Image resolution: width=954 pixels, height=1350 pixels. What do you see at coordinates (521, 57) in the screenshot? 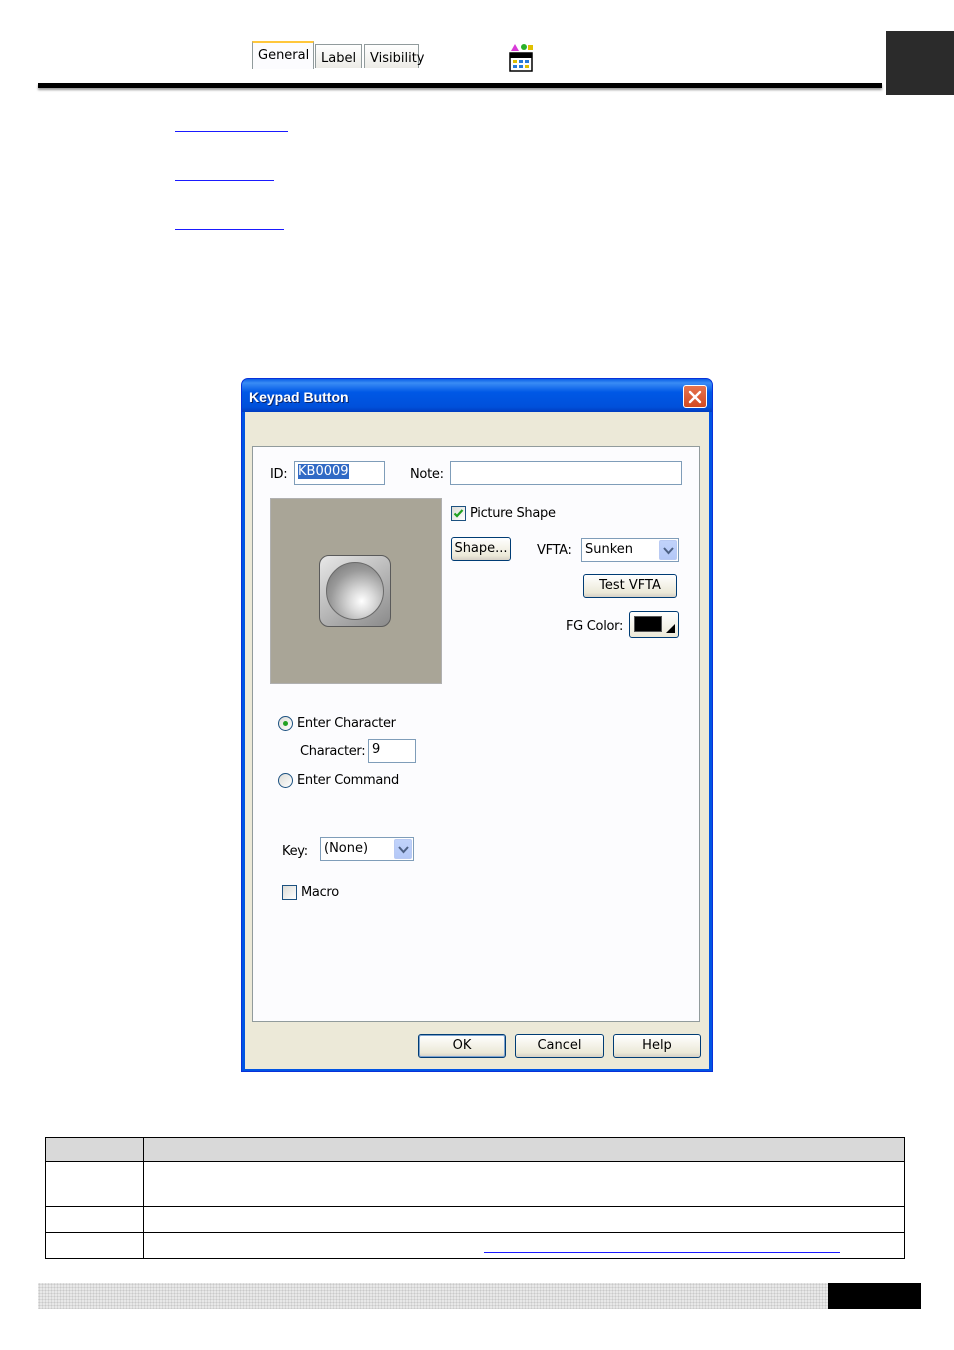
I see `screen-designer-icon` at bounding box center [521, 57].